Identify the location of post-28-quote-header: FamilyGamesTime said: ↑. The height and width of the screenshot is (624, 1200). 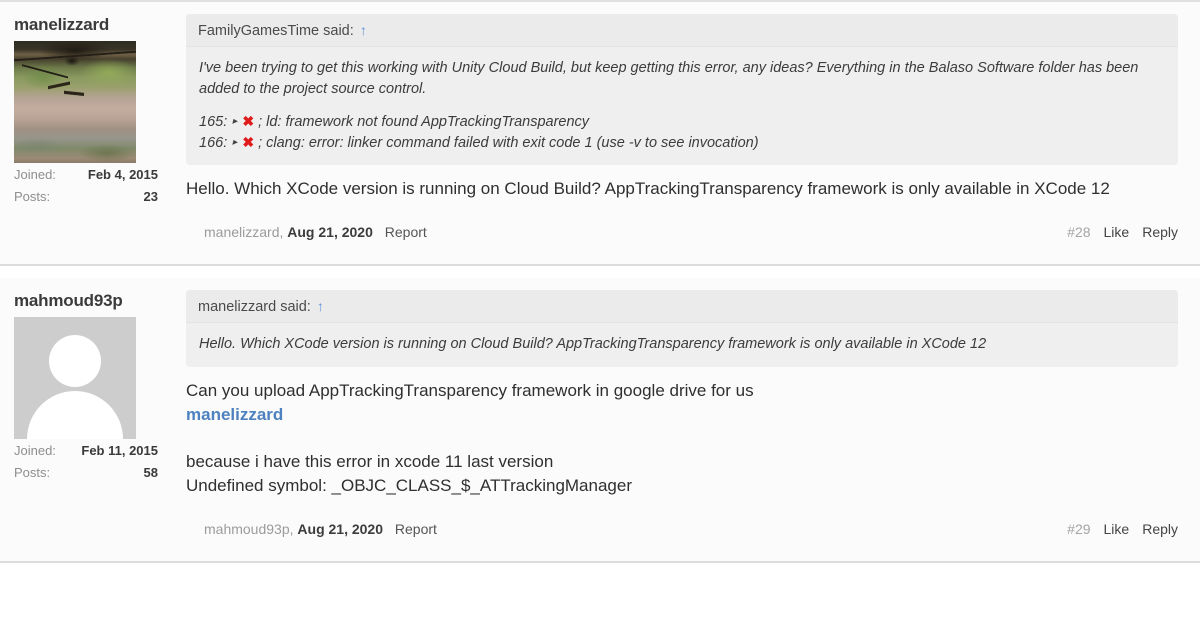
(682, 30).